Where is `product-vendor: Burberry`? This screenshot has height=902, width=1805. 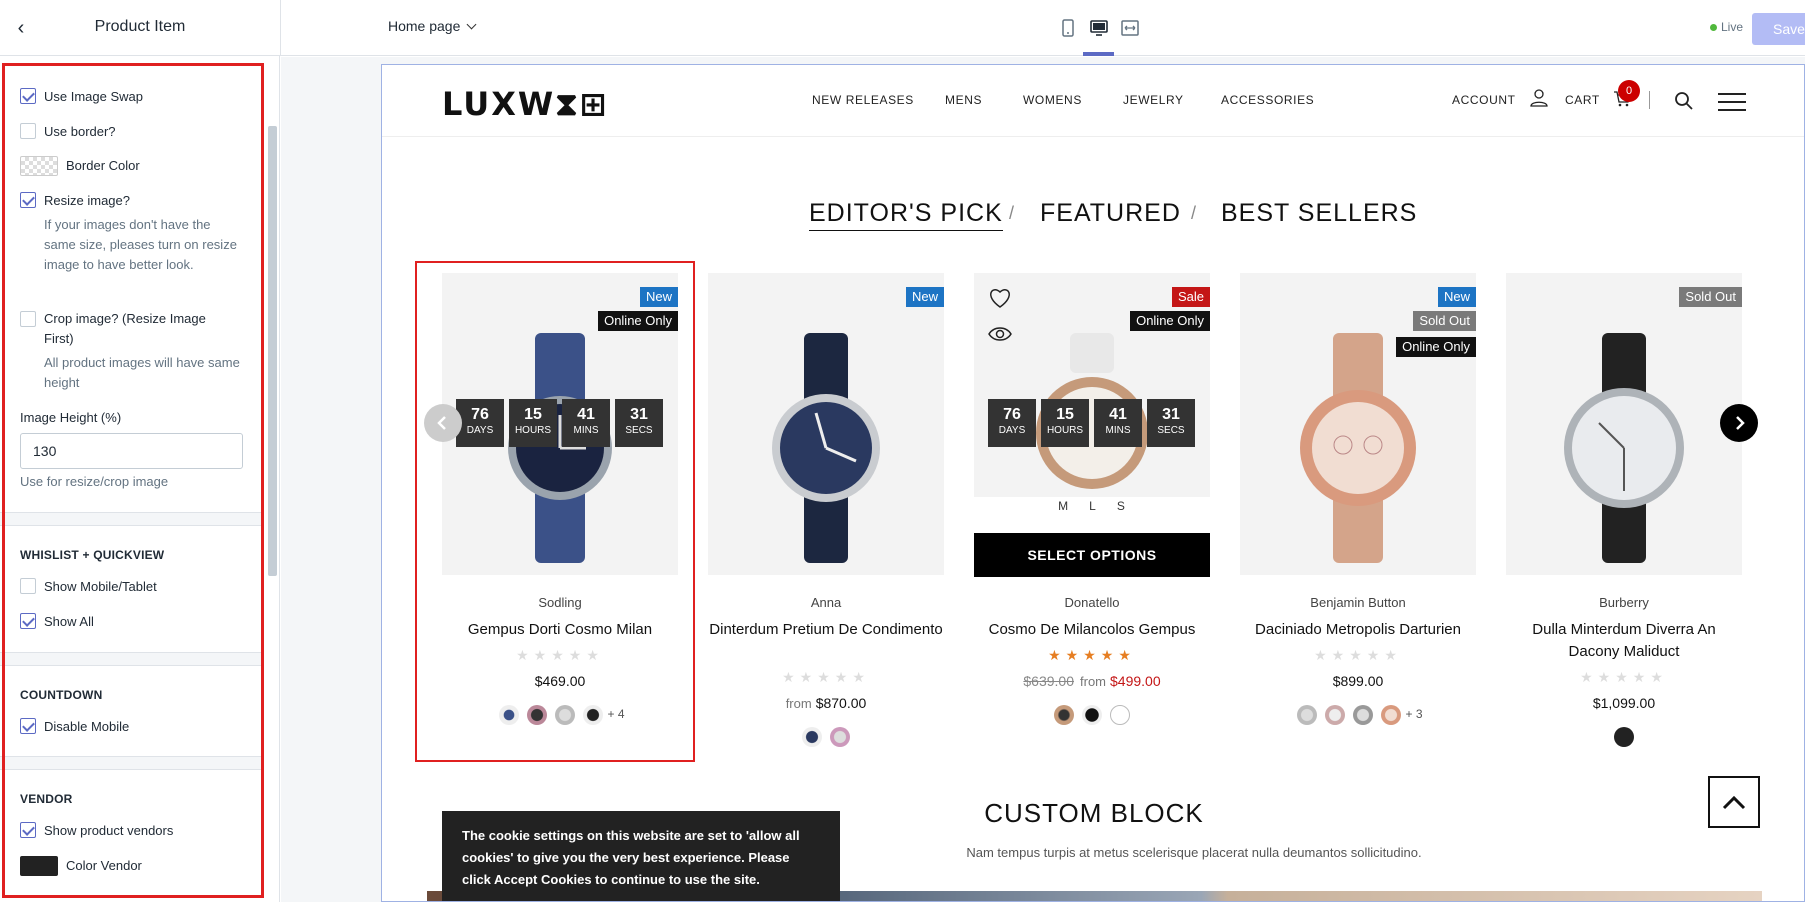
product-vendor: Burberry is located at coordinates (1624, 602).